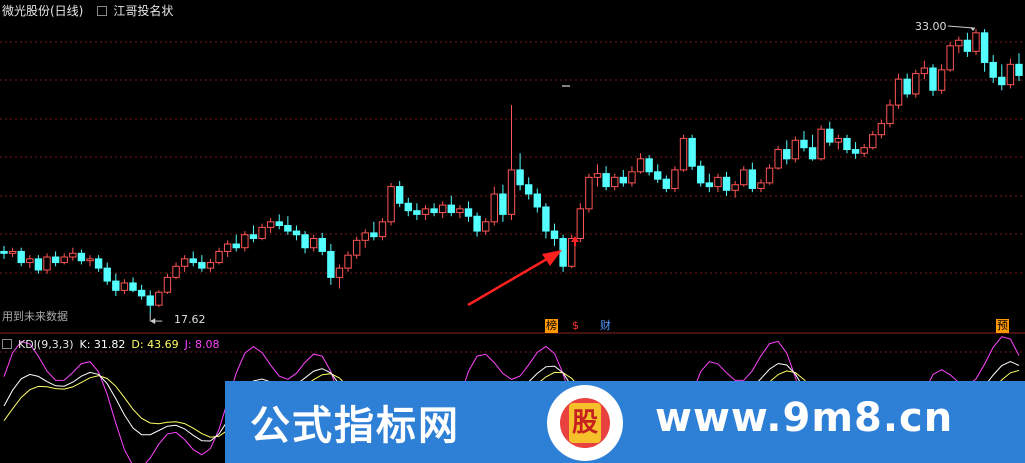 Image resolution: width=1025 pixels, height=463 pixels. I want to click on tag-bang: 榜, so click(551, 326).